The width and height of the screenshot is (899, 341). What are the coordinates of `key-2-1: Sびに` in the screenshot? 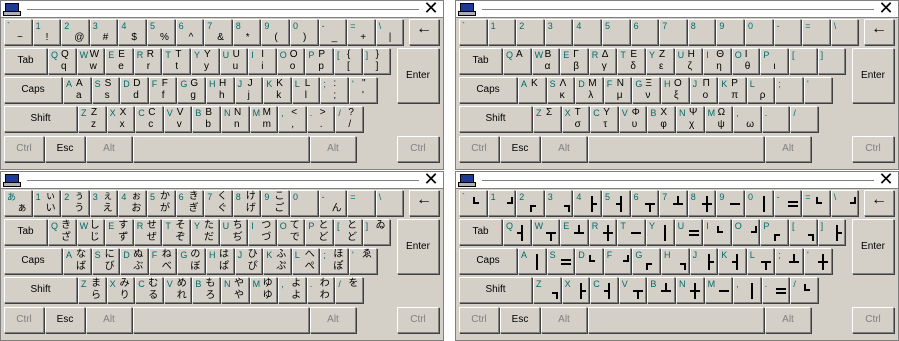 It's located at (105, 261).